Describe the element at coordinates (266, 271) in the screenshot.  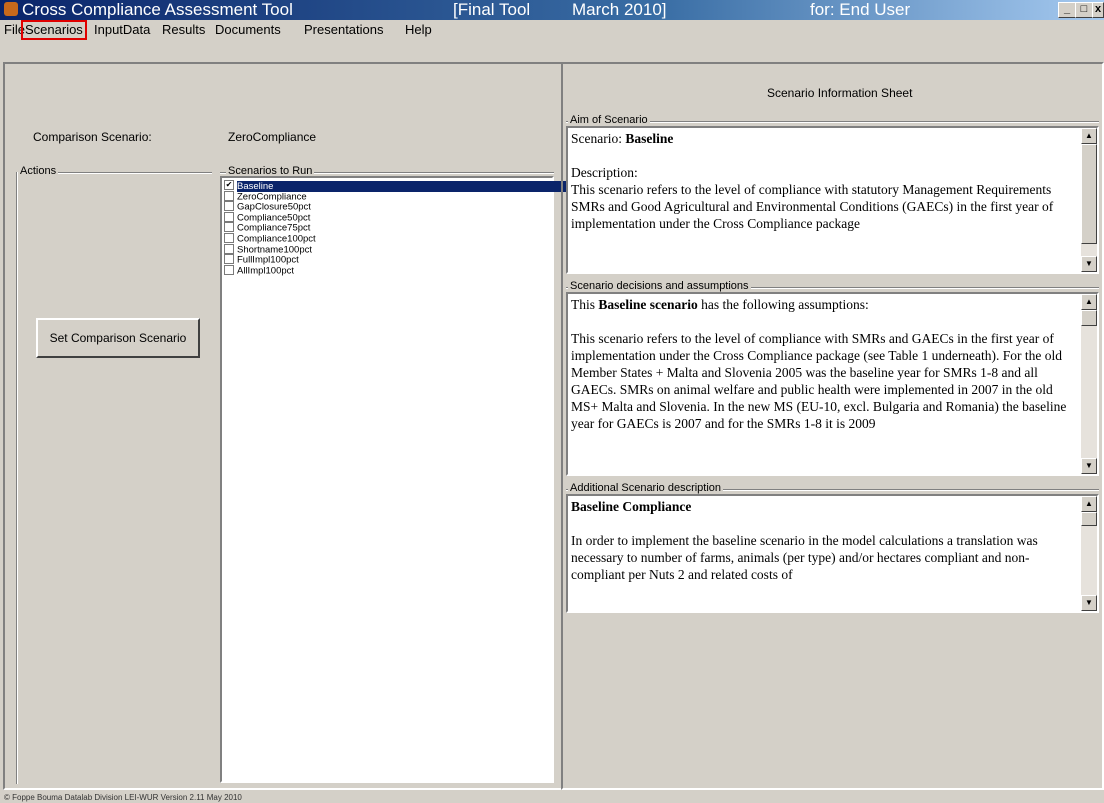
I see `scenario-label: AllImpl100pct` at that location.